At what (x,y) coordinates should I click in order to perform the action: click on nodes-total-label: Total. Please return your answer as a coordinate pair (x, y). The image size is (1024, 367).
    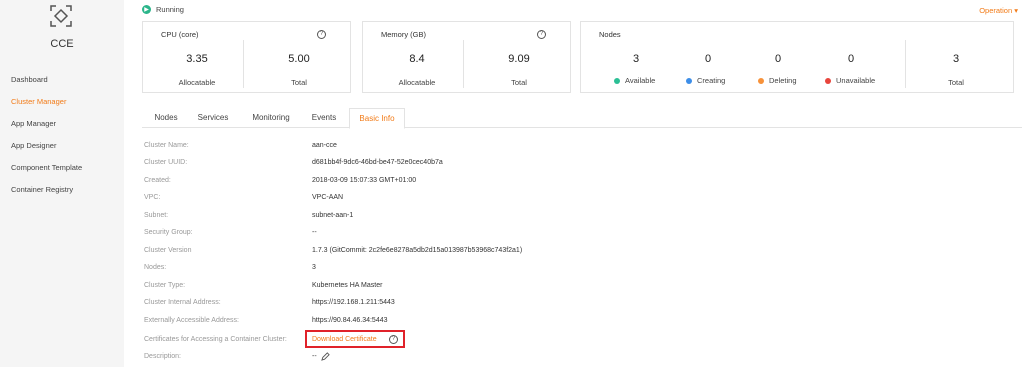
    Looking at the image, I should click on (956, 82).